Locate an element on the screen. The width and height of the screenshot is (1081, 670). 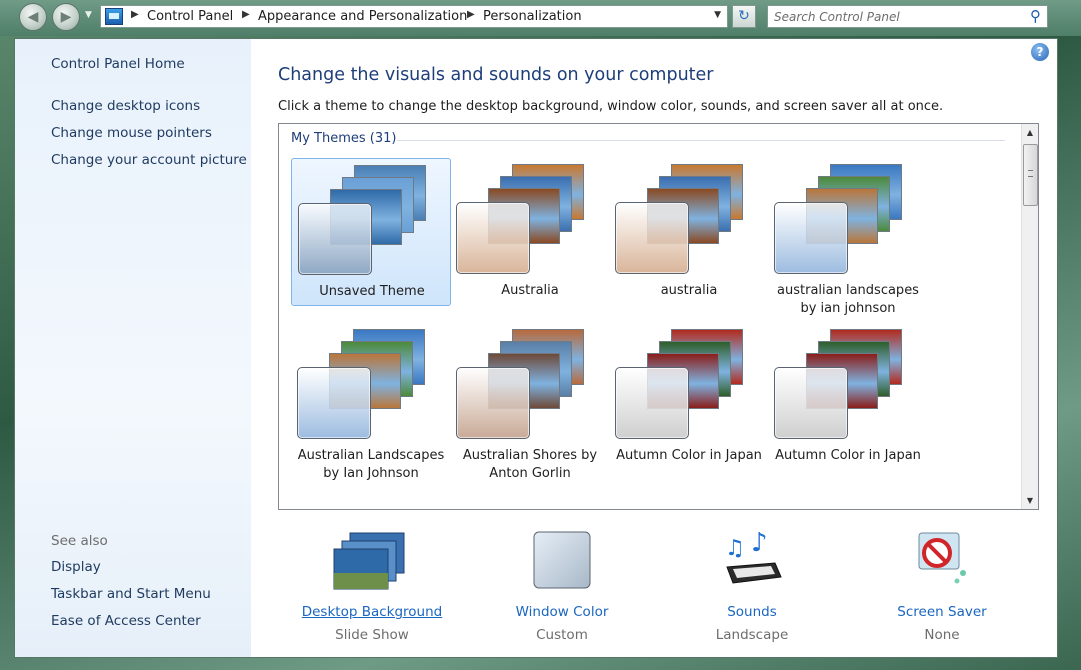
forward-button: ▶ is located at coordinates (66, 17).